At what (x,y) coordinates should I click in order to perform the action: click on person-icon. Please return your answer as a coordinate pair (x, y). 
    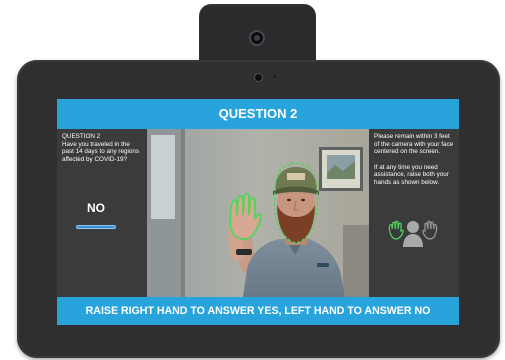
    Looking at the image, I should click on (413, 234).